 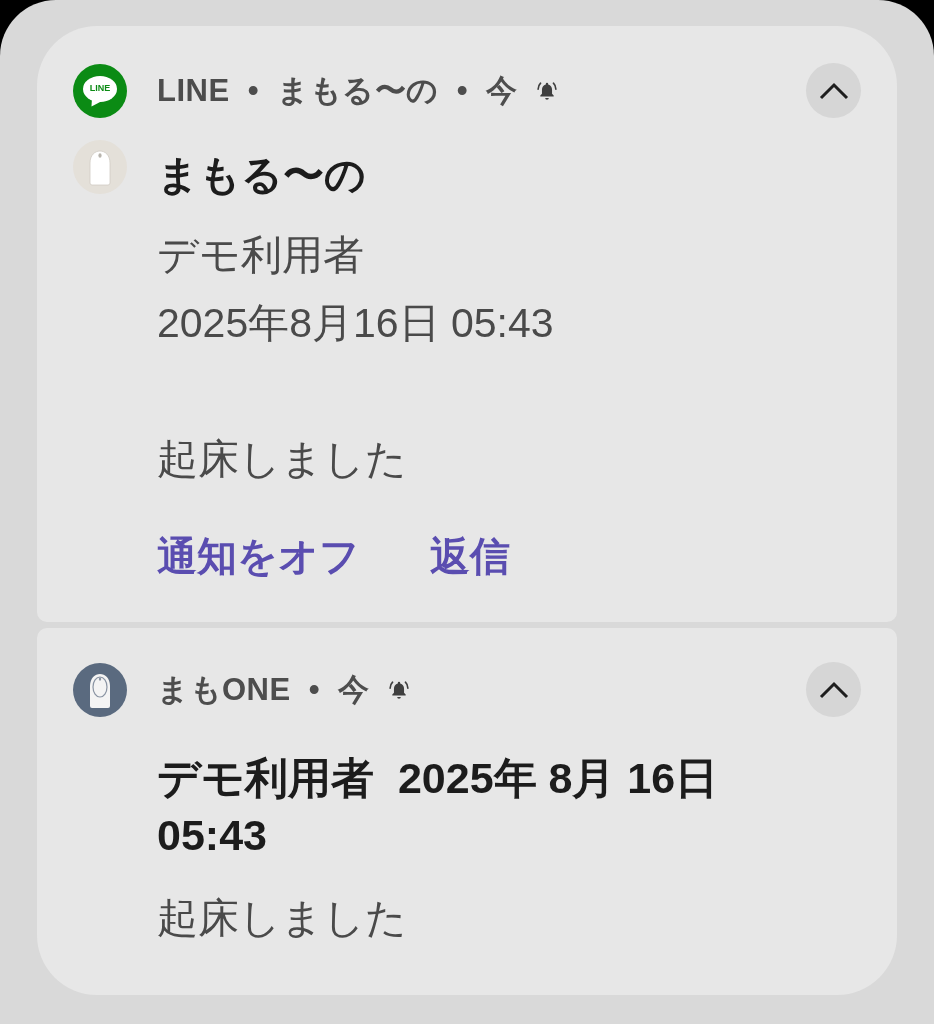 What do you see at coordinates (100, 689) in the screenshot?
I see `device-icon` at bounding box center [100, 689].